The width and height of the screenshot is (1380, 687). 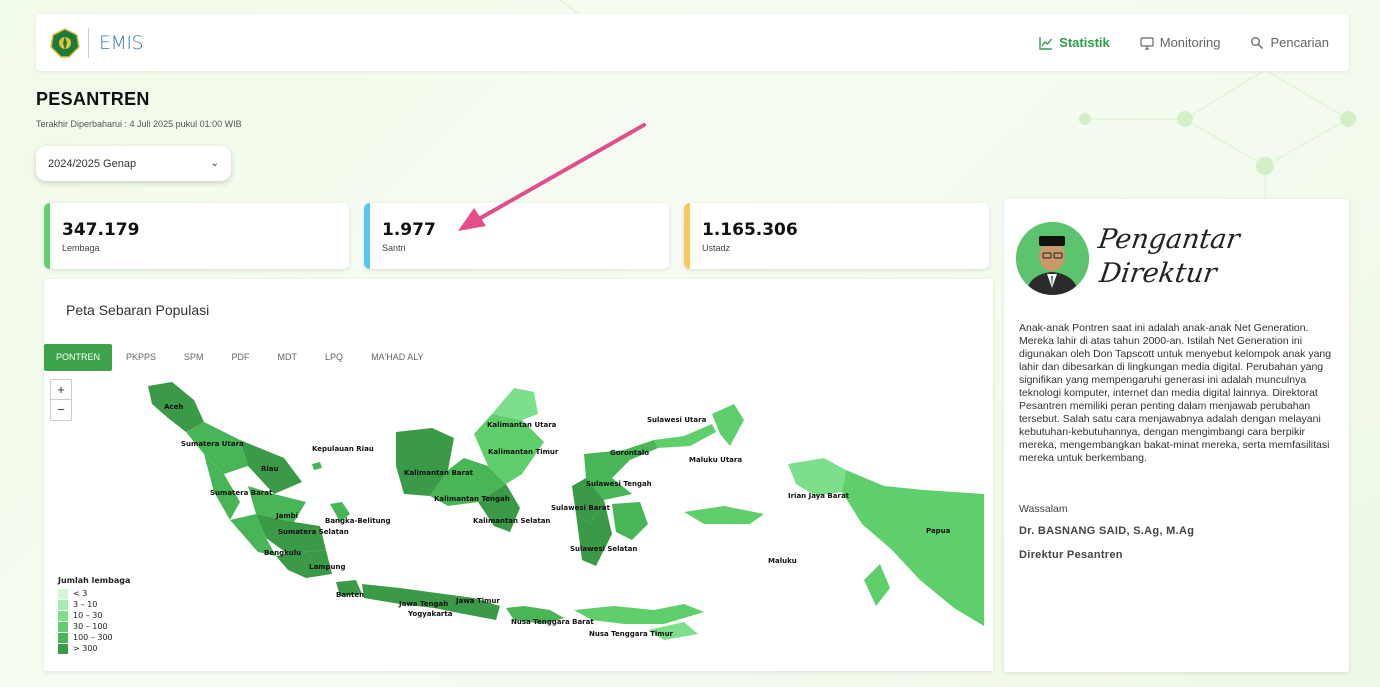 What do you see at coordinates (631, 634) in the screenshot?
I see `map-label: Nusa Tenggara Timur` at bounding box center [631, 634].